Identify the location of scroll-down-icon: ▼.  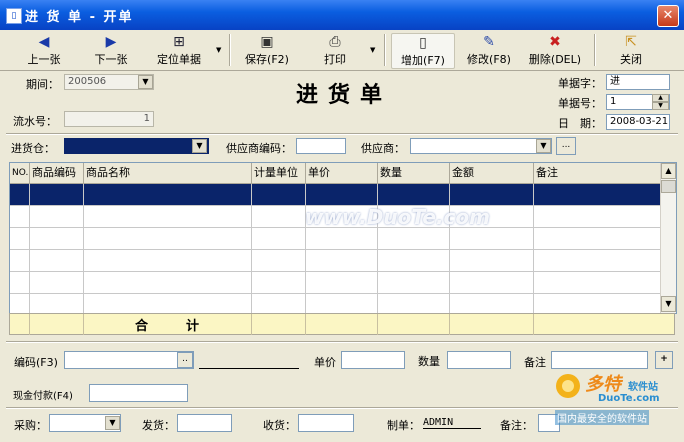
(668, 304).